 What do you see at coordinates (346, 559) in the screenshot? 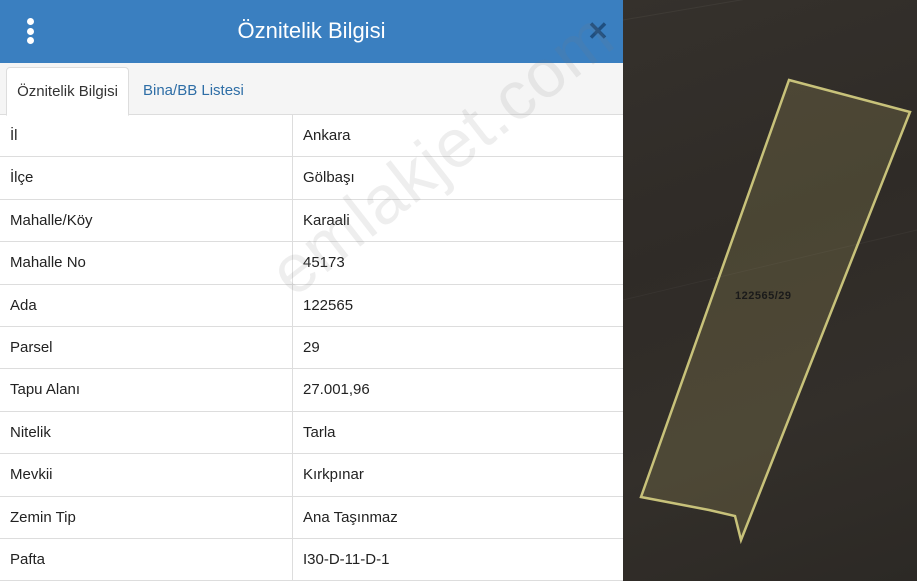
I see `row-value: I30-D-11-D-1` at bounding box center [346, 559].